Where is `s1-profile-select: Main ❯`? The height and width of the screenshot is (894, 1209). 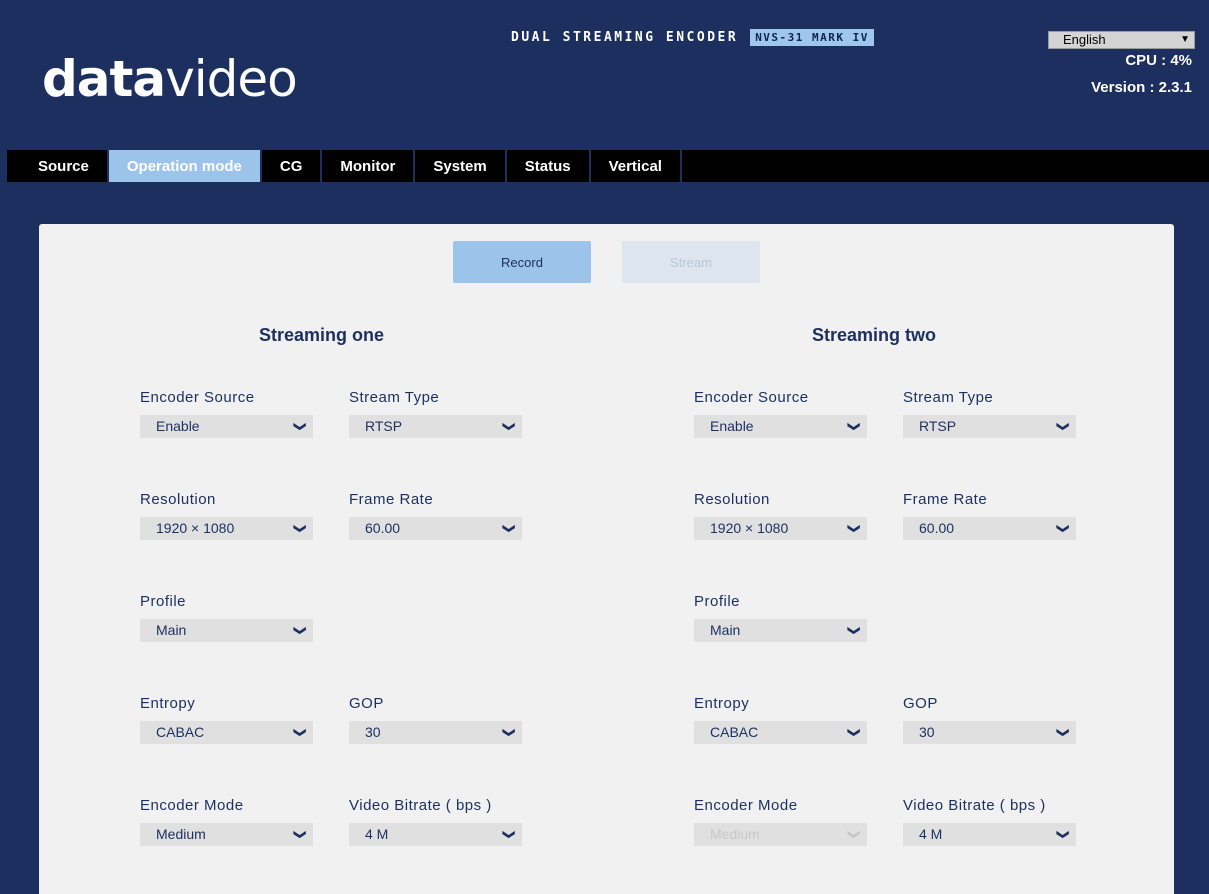 s1-profile-select: Main ❯ is located at coordinates (226, 630).